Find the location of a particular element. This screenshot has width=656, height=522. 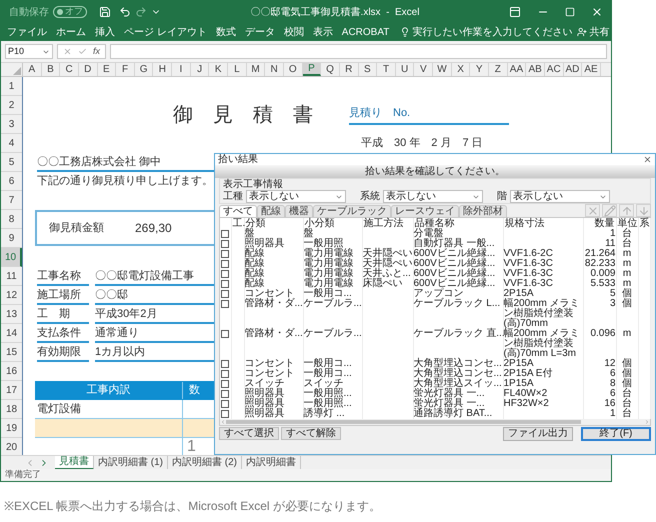

ribbon-tab: 数式 is located at coordinates (226, 32).